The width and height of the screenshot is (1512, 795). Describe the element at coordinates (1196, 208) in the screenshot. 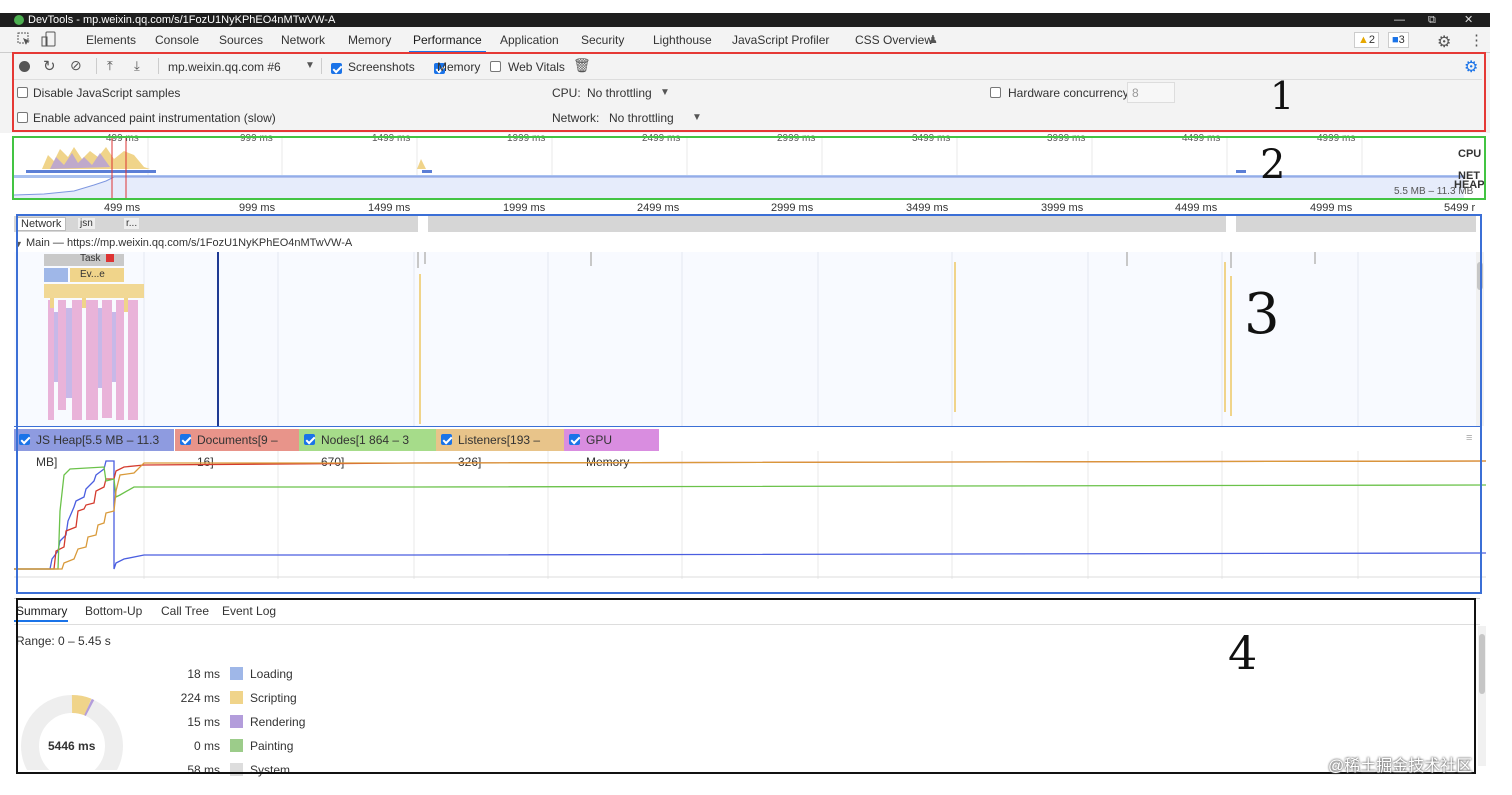

I see `ruler-tick: 4499 ms` at that location.